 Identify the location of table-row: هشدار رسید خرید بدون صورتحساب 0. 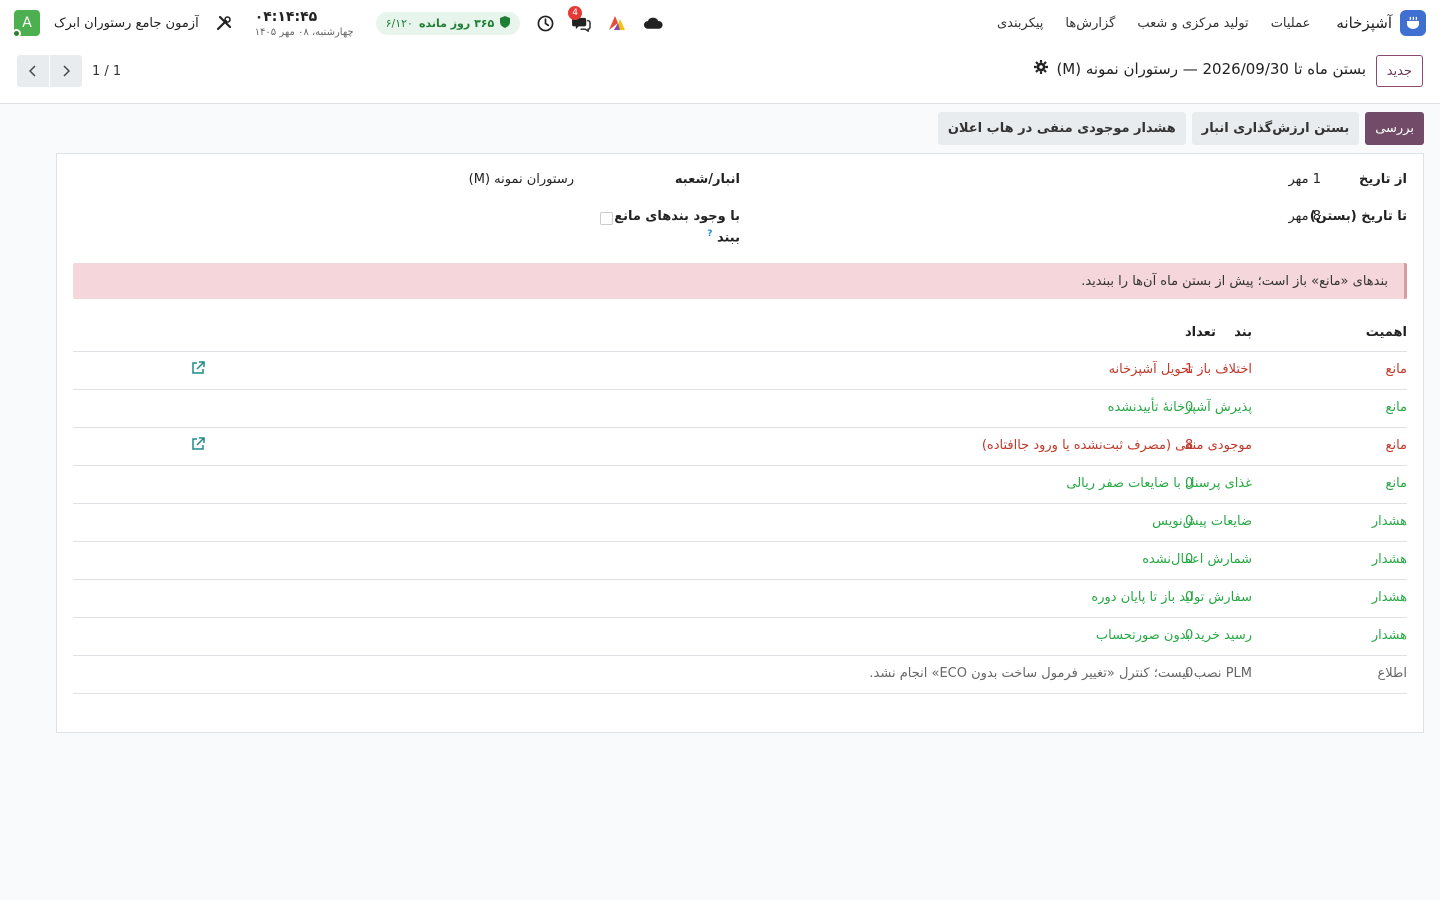
(740, 637).